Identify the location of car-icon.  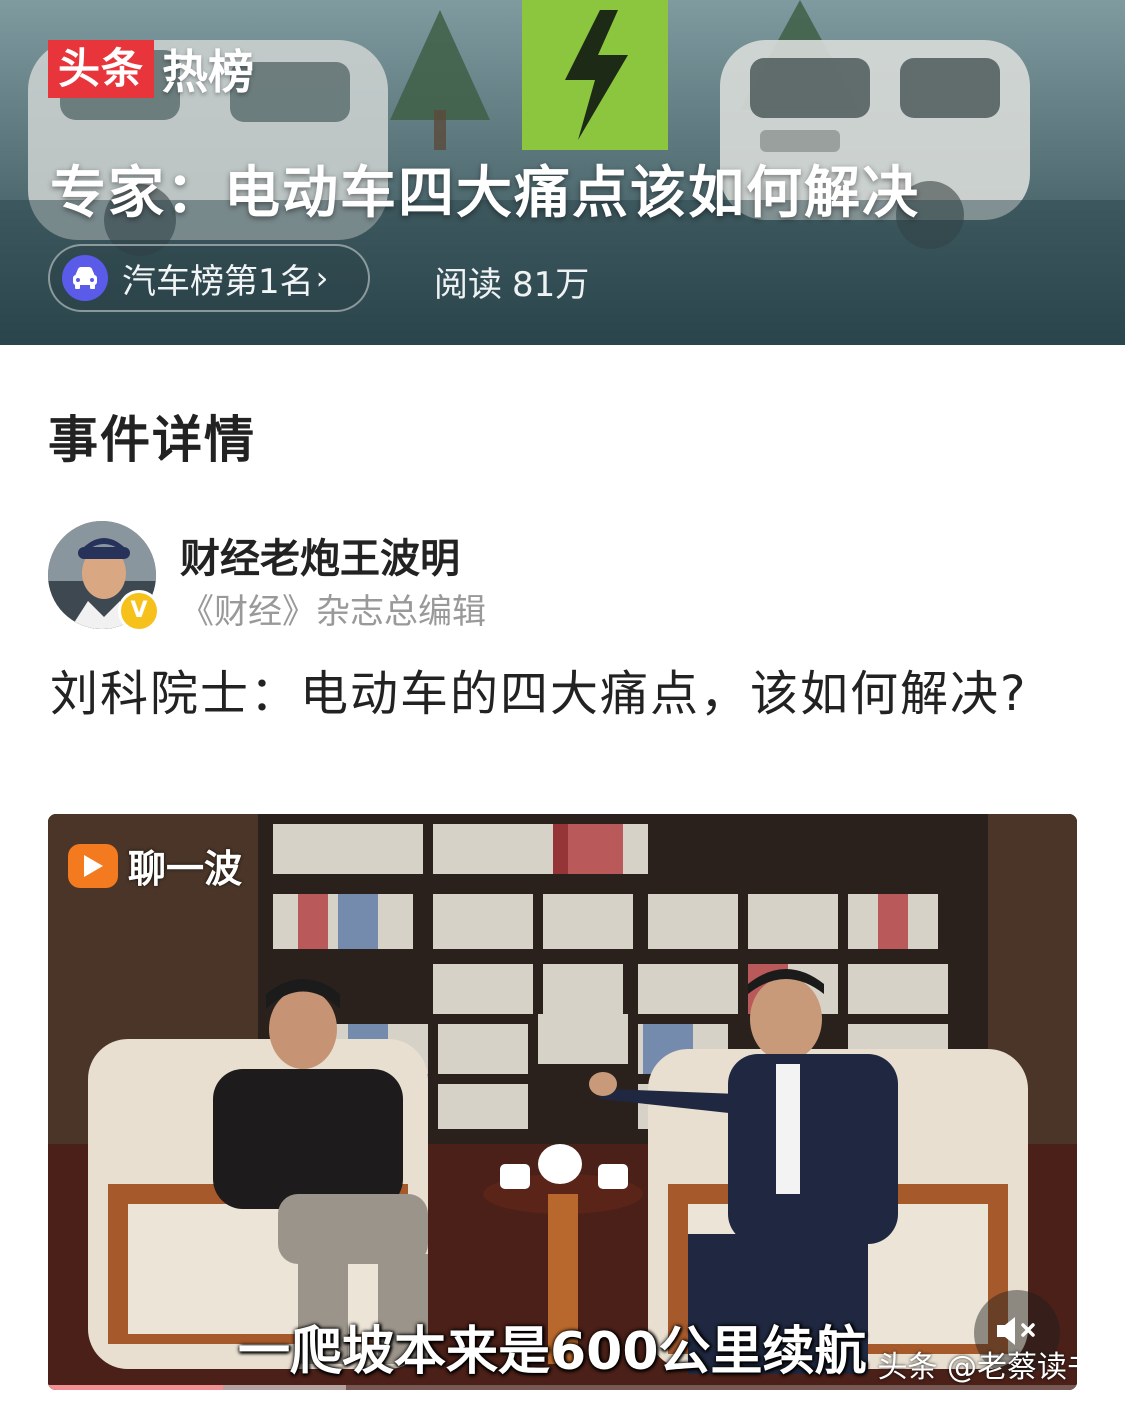
(85, 278).